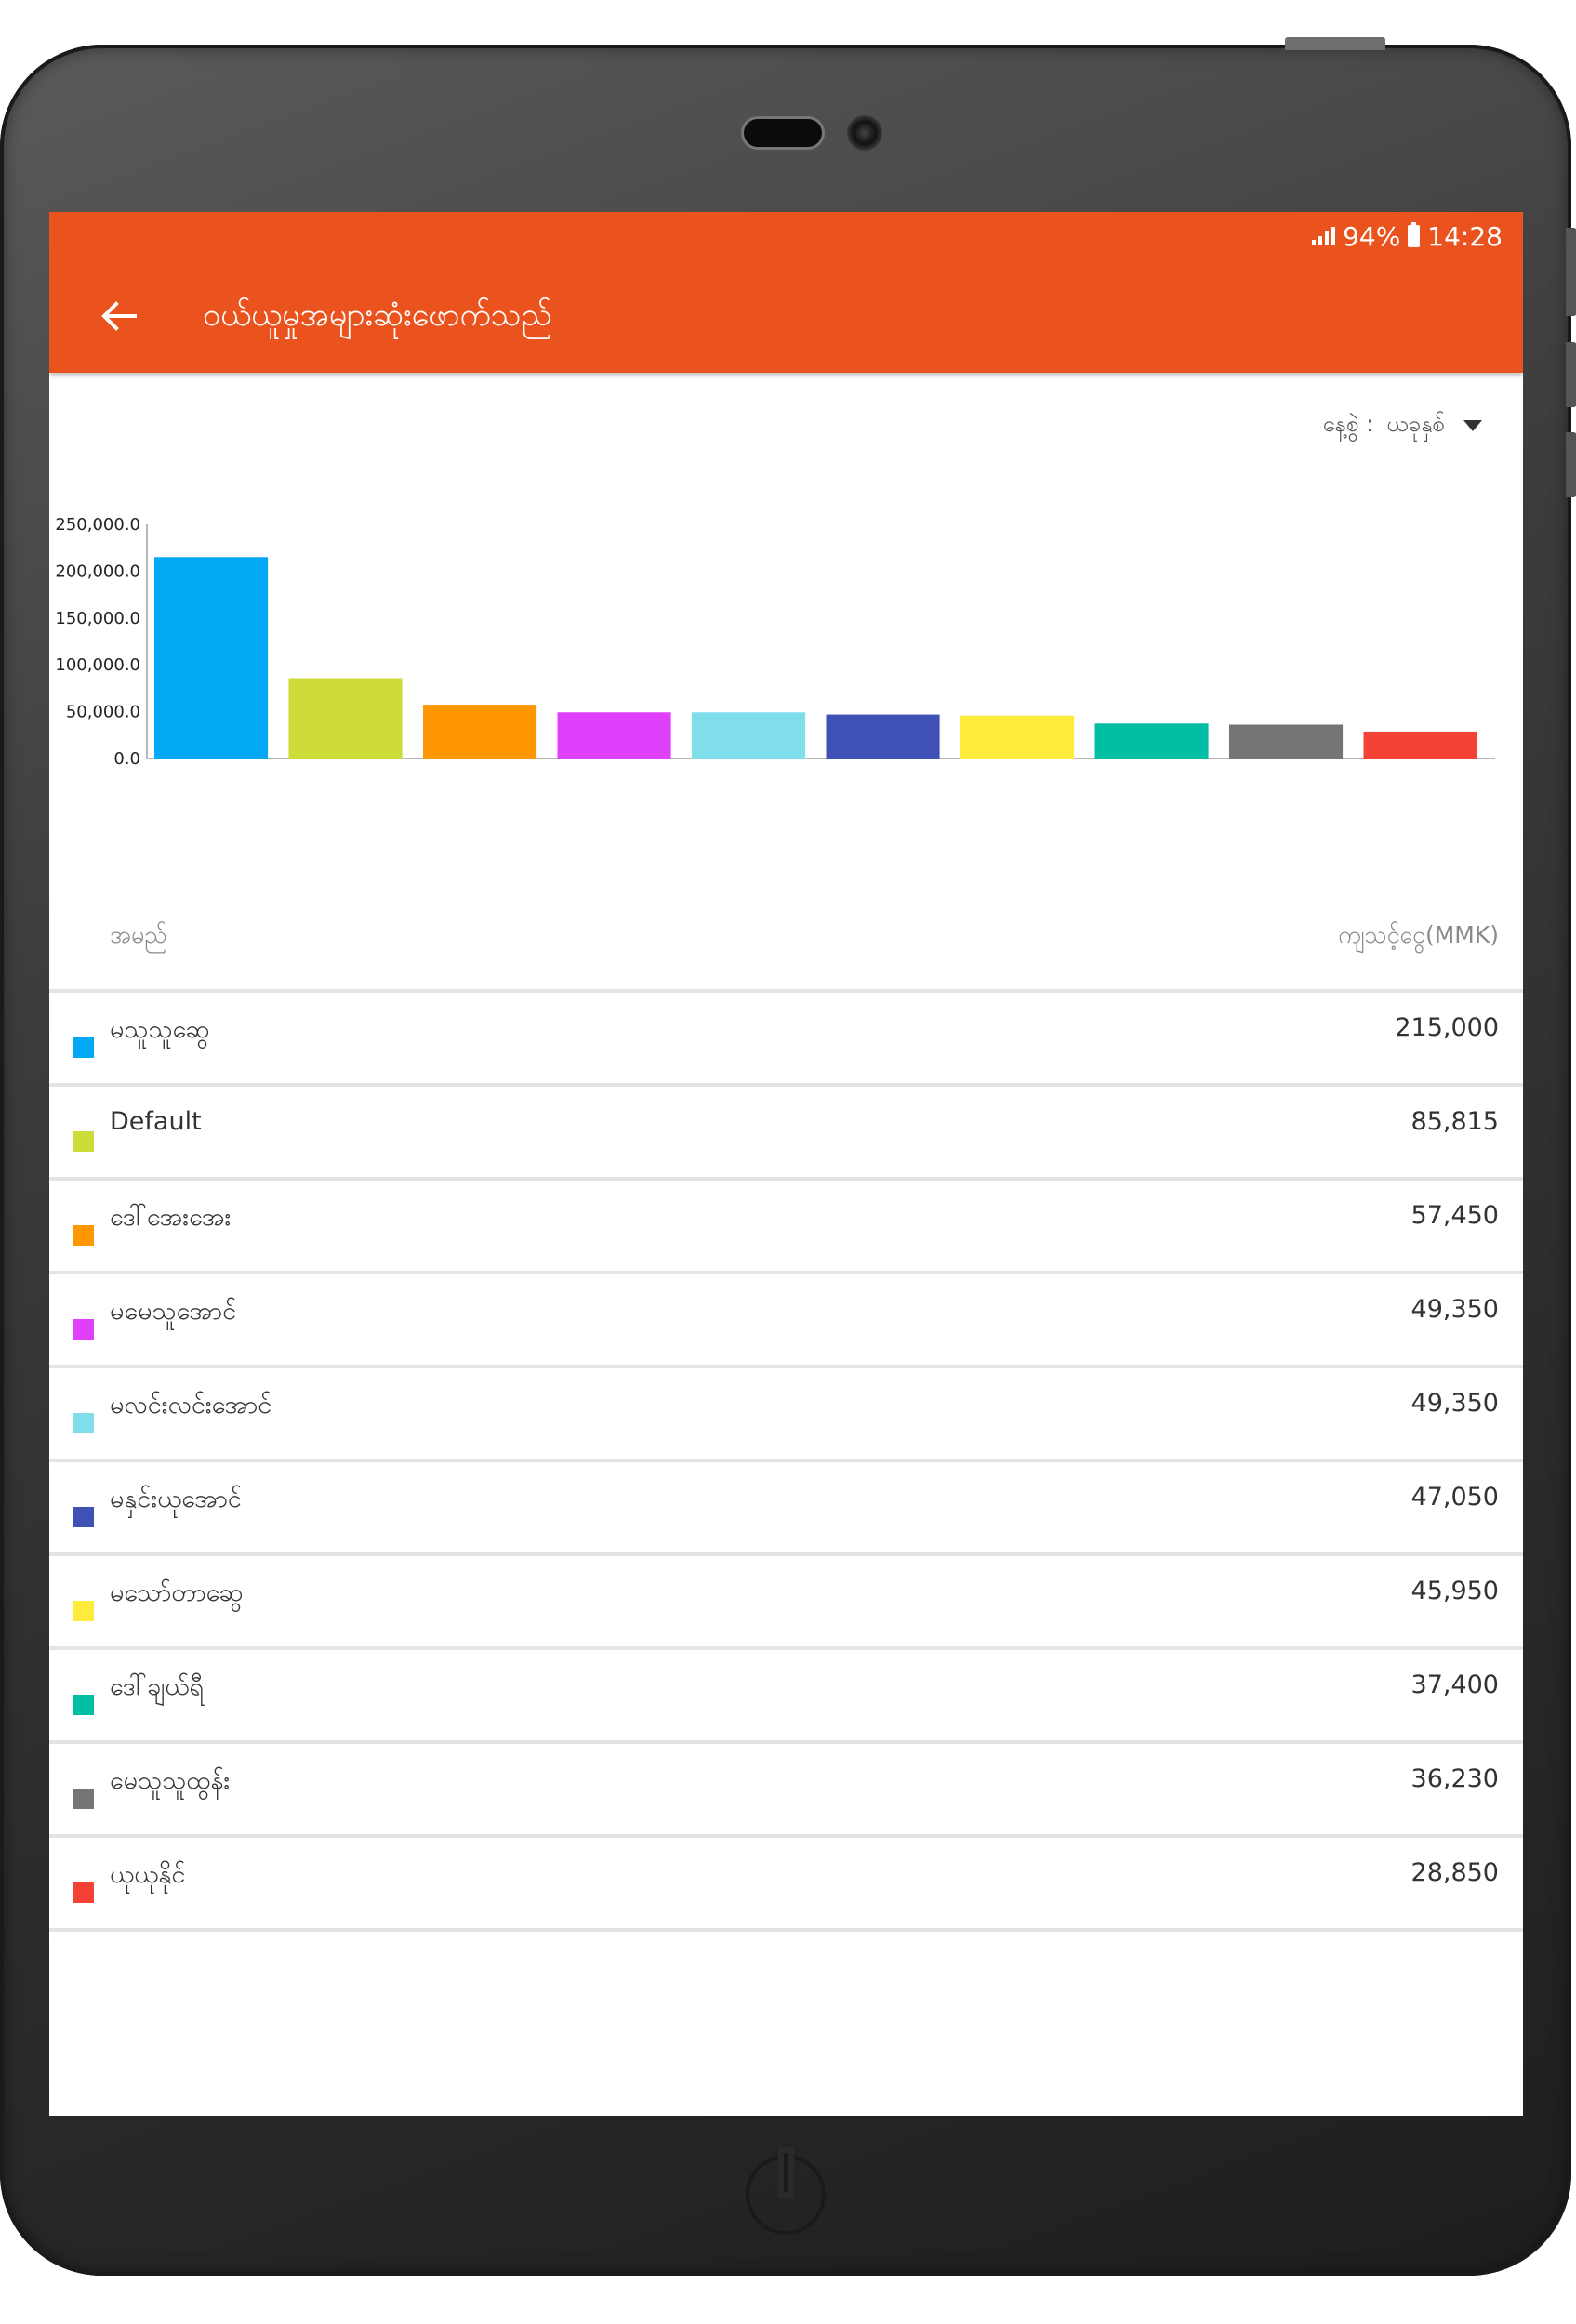 This screenshot has width=1576, height=2324. Describe the element at coordinates (1415, 234) in the screenshot. I see `battery-icon` at that location.